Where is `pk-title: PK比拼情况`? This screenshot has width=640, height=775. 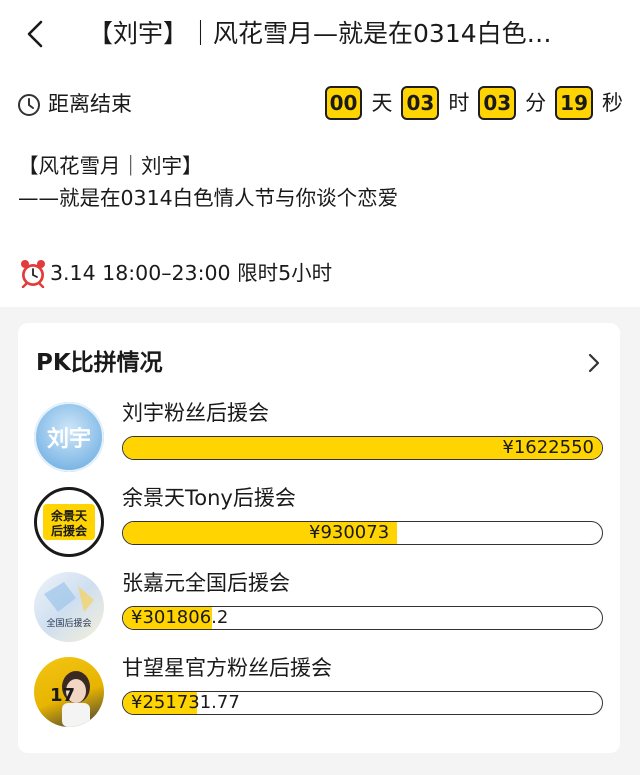
pk-title: PK比拼情况 is located at coordinates (99, 363).